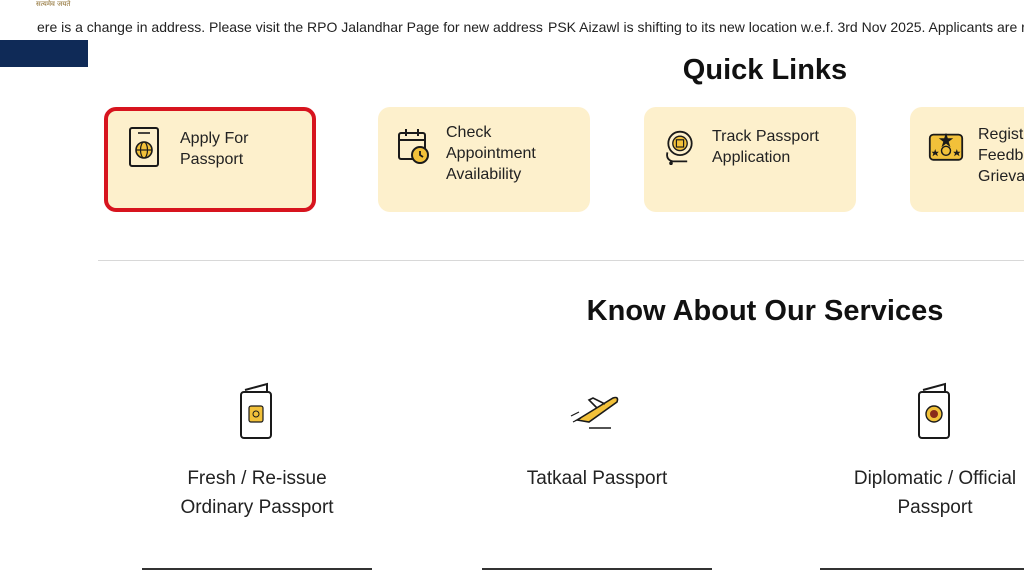 The image size is (1024, 576). I want to click on emblem-tagline: सत्यमेव जयते, so click(53, 4).